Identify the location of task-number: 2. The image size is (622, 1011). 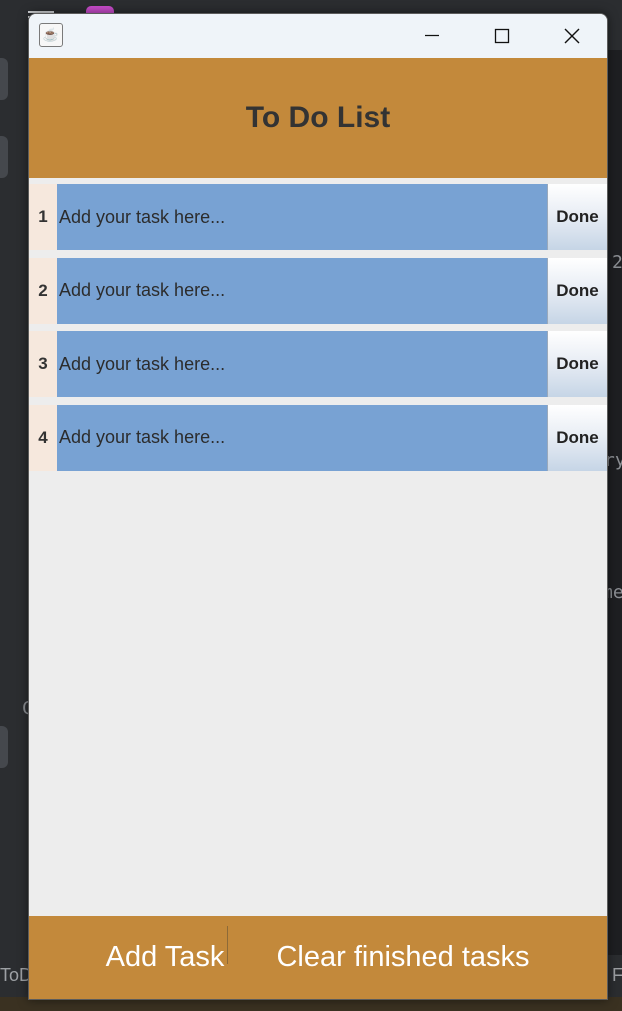
(43, 290).